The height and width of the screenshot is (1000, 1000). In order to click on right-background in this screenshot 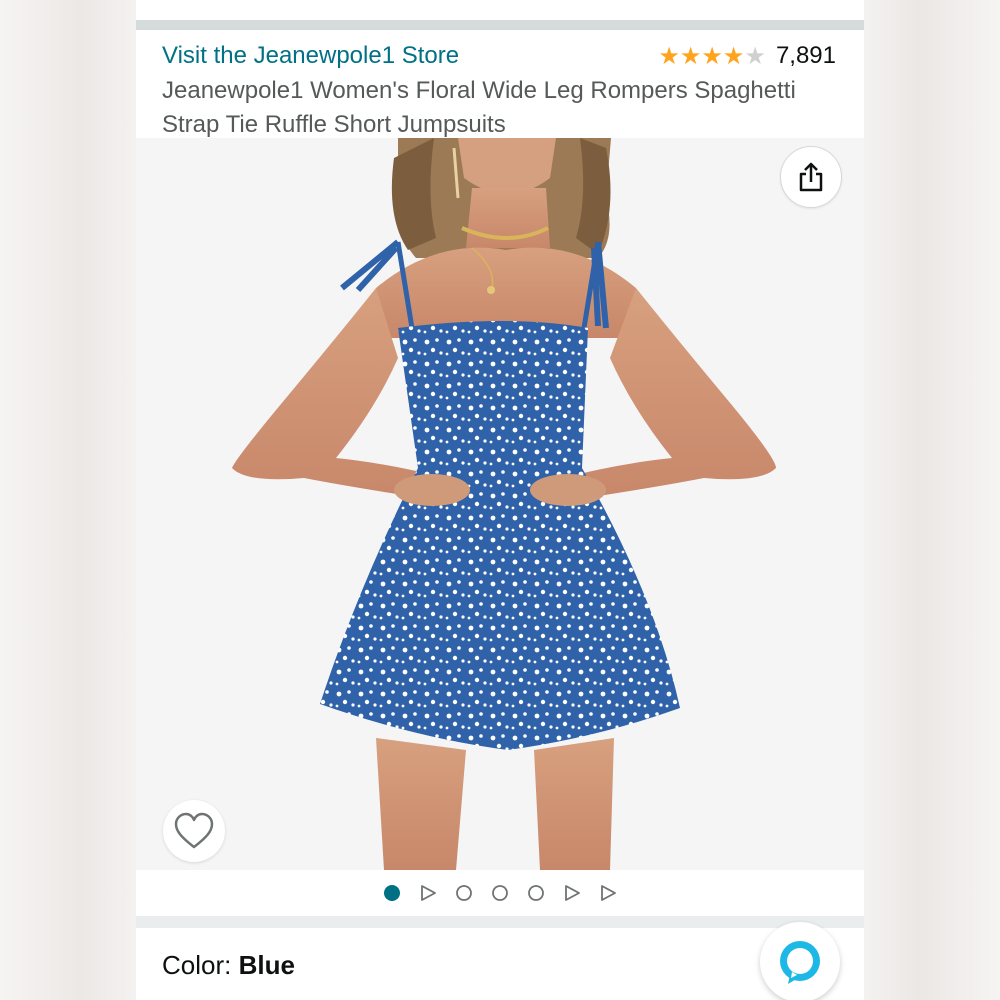, I will do `click(932, 500)`.